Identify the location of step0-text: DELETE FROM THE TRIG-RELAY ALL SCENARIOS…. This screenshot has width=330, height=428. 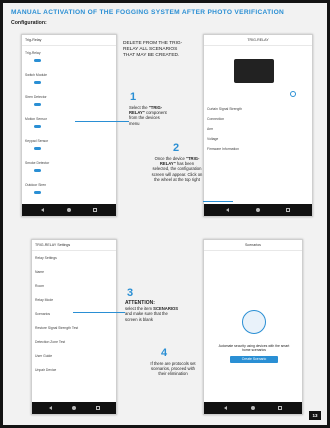
(153, 49).